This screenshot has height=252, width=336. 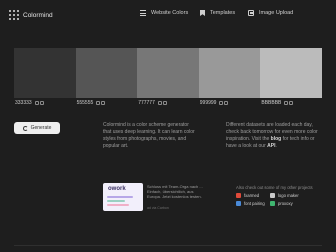 What do you see at coordinates (158, 208) in the screenshot?
I see `ad-label: ad via Carbon` at bounding box center [158, 208].